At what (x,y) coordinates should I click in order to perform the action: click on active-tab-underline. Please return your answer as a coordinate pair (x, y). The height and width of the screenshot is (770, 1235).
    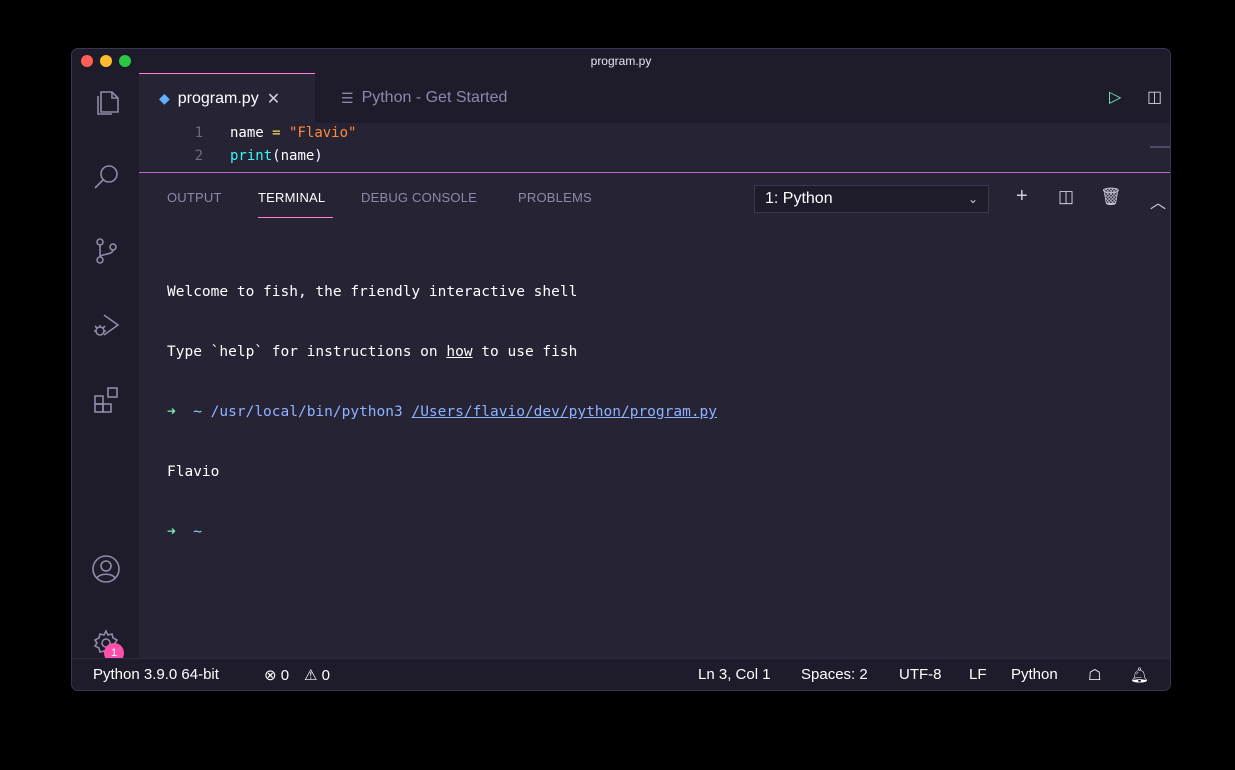
    Looking at the image, I should click on (295, 217).